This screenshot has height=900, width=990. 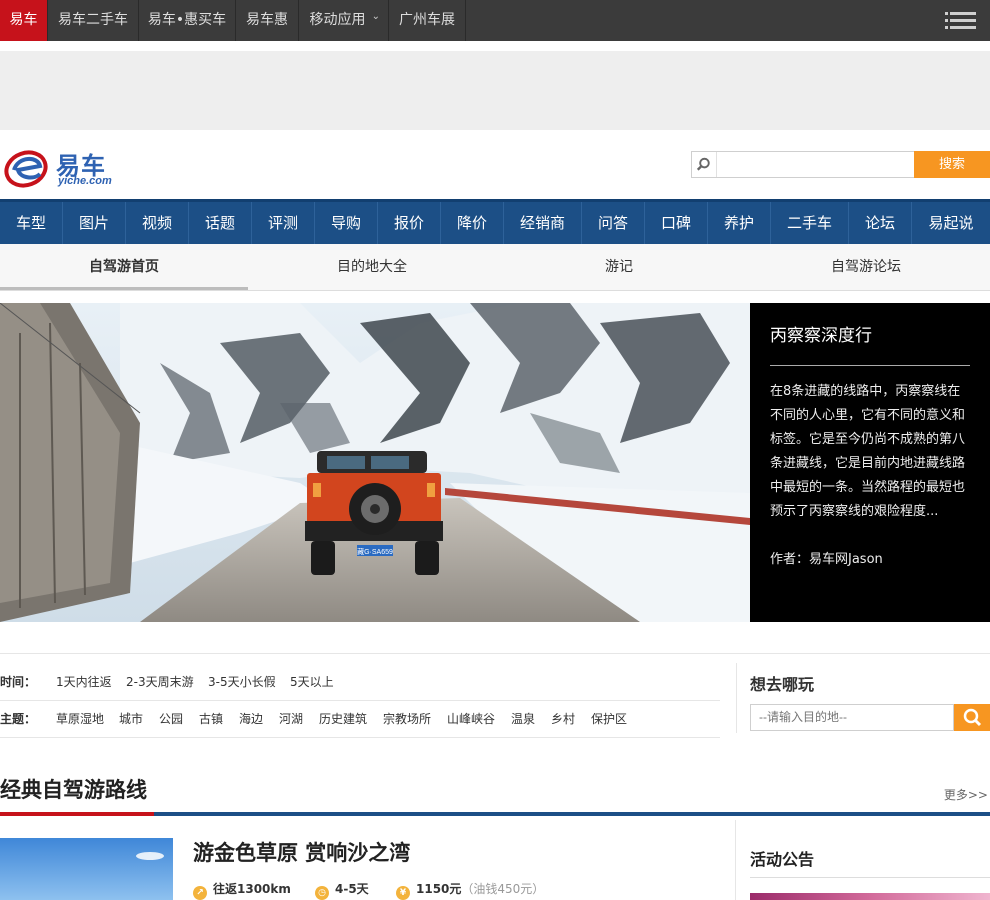 What do you see at coordinates (471, 719) in the screenshot?
I see `filter-option: 山峰峡谷` at bounding box center [471, 719].